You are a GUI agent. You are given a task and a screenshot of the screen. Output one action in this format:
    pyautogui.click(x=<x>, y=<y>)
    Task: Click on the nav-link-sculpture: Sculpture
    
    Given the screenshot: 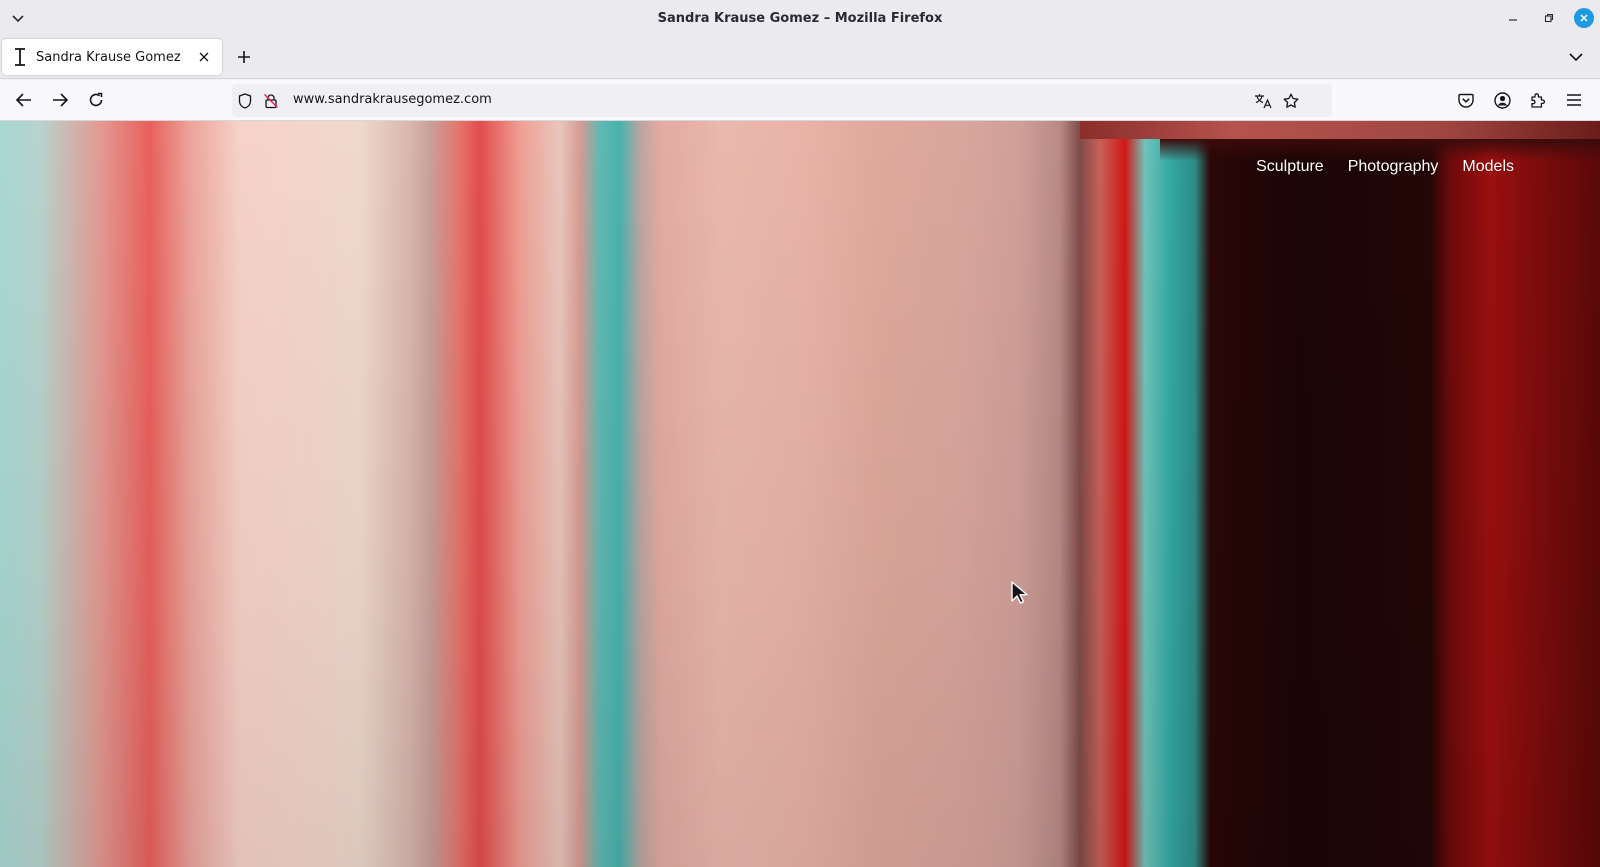 What is the action you would take?
    pyautogui.click(x=1290, y=167)
    